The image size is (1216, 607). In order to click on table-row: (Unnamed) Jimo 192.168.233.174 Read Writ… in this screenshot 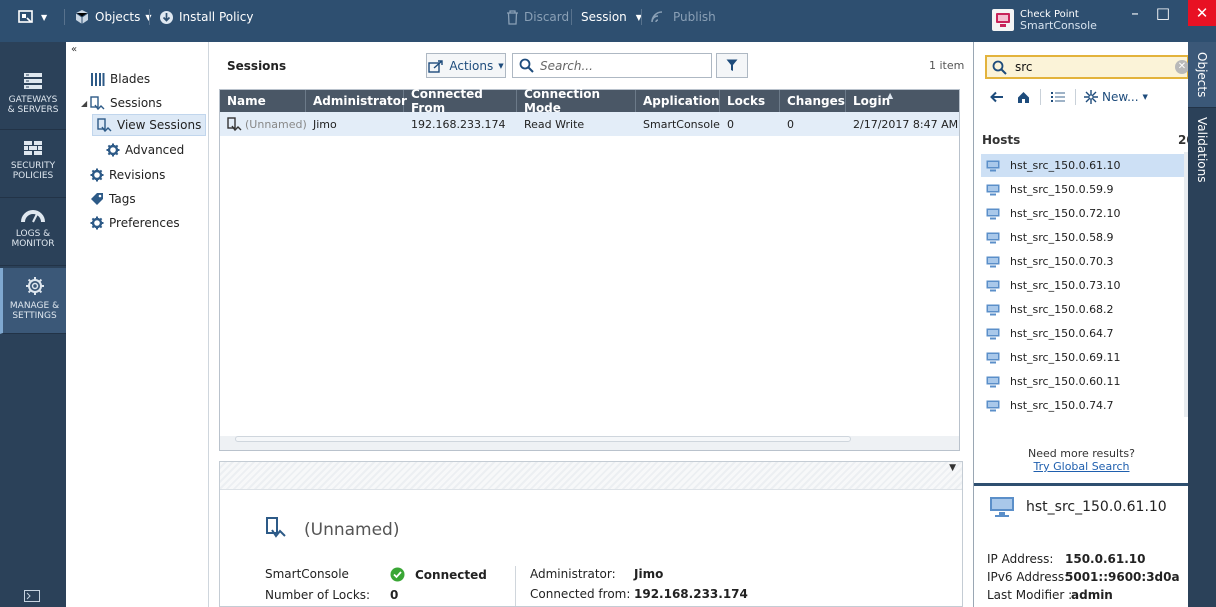, I will do `click(589, 124)`.